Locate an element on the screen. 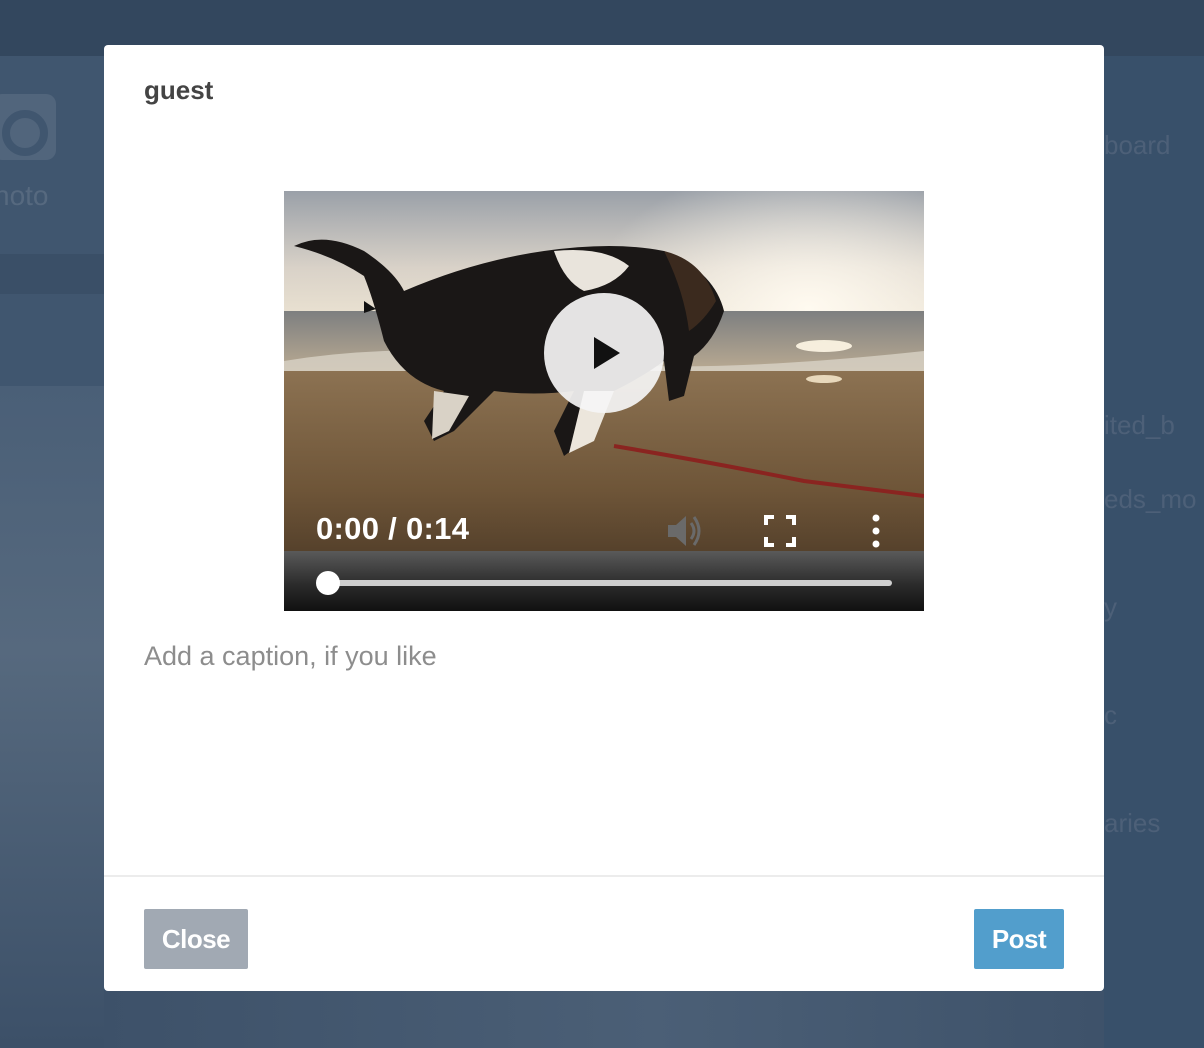  play-button is located at coordinates (604, 353).